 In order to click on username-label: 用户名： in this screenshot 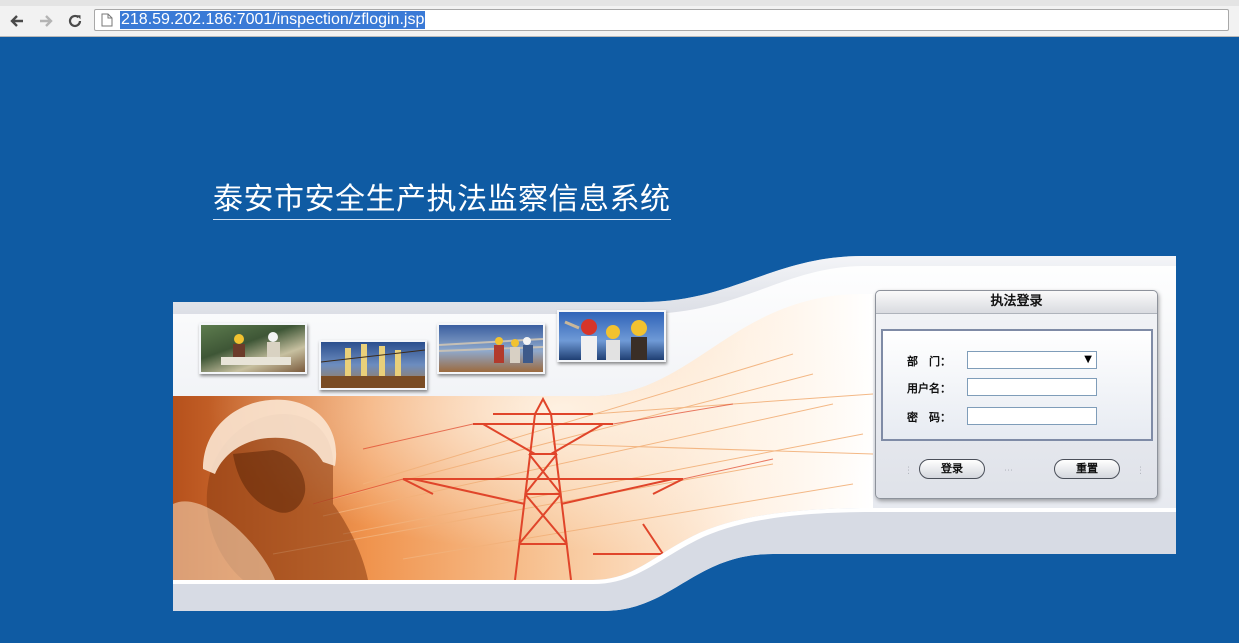, I will do `click(929, 388)`.